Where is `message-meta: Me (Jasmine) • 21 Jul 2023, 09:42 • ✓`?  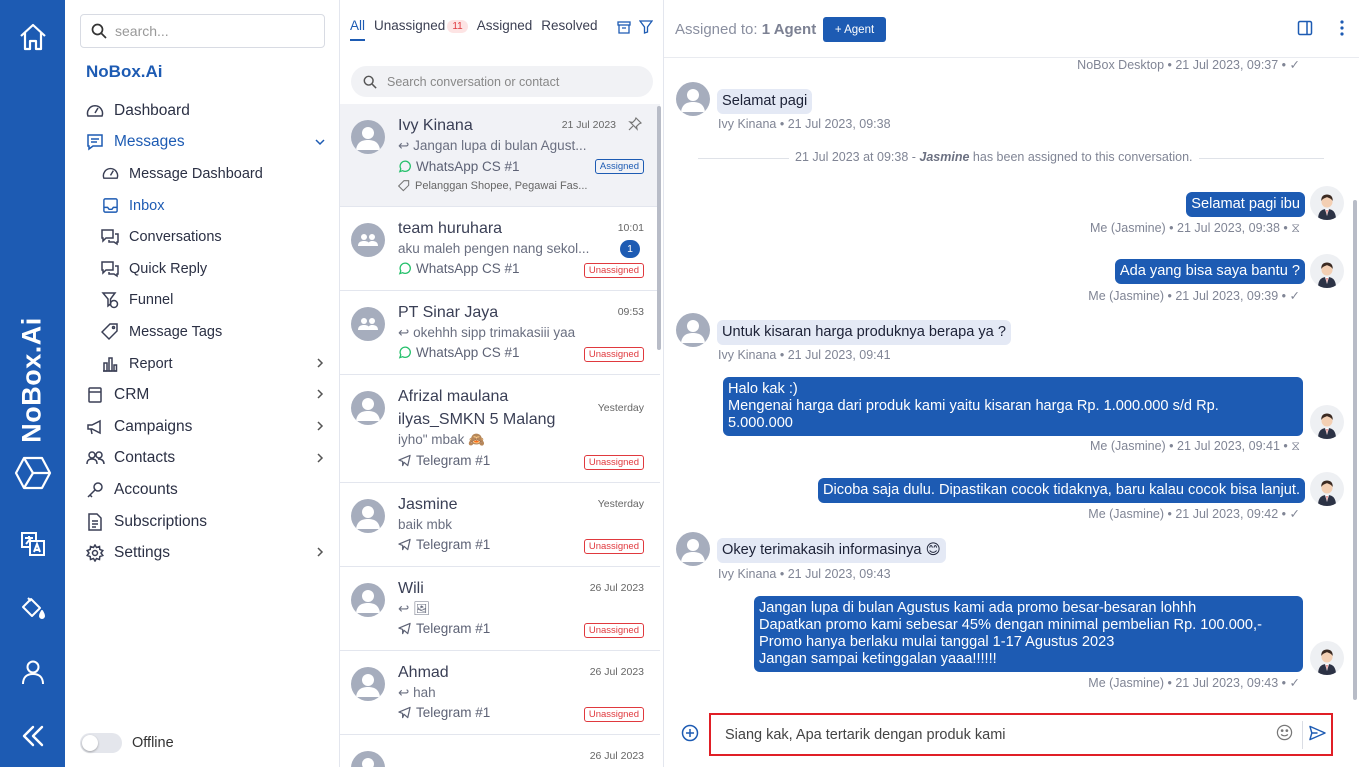 message-meta: Me (Jasmine) • 21 Jul 2023, 09:42 • ✓ is located at coordinates (1194, 514).